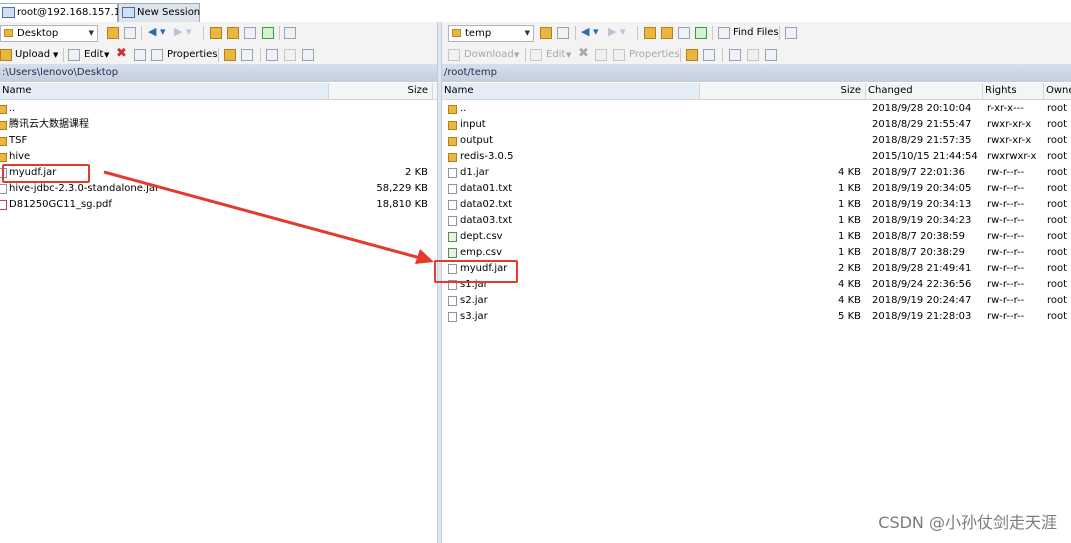  I want to click on annotation-arrow, so click(268, 217).